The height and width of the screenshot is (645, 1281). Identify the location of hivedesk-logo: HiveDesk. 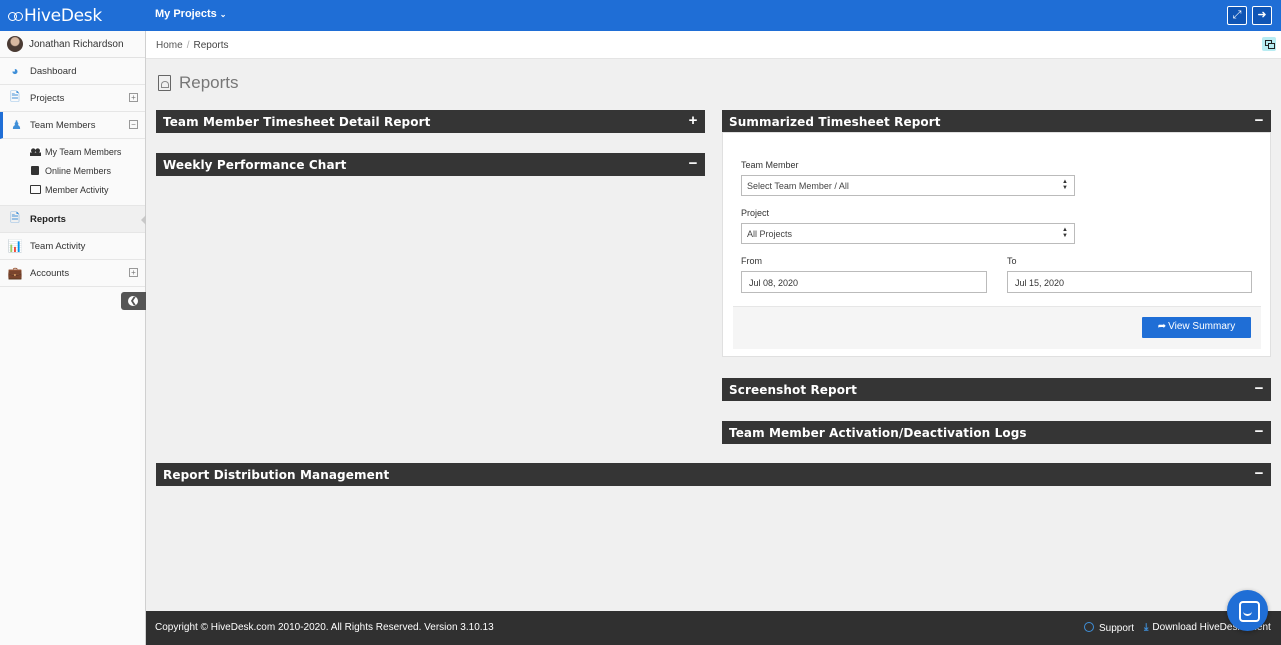
(55, 16).